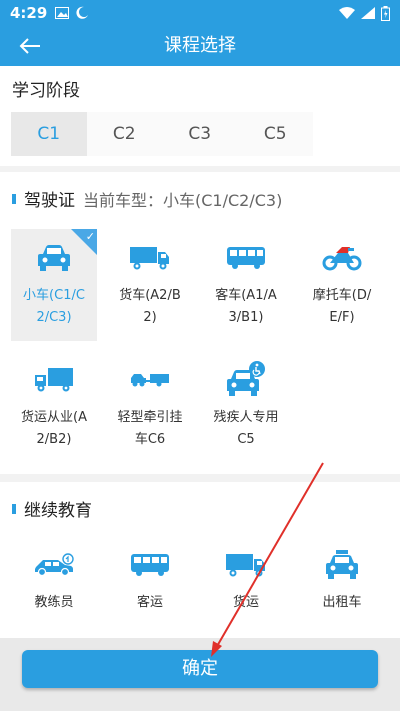 This screenshot has height=711, width=400. I want to click on license-item-label: 摩托车(D/E/F), so click(342, 306).